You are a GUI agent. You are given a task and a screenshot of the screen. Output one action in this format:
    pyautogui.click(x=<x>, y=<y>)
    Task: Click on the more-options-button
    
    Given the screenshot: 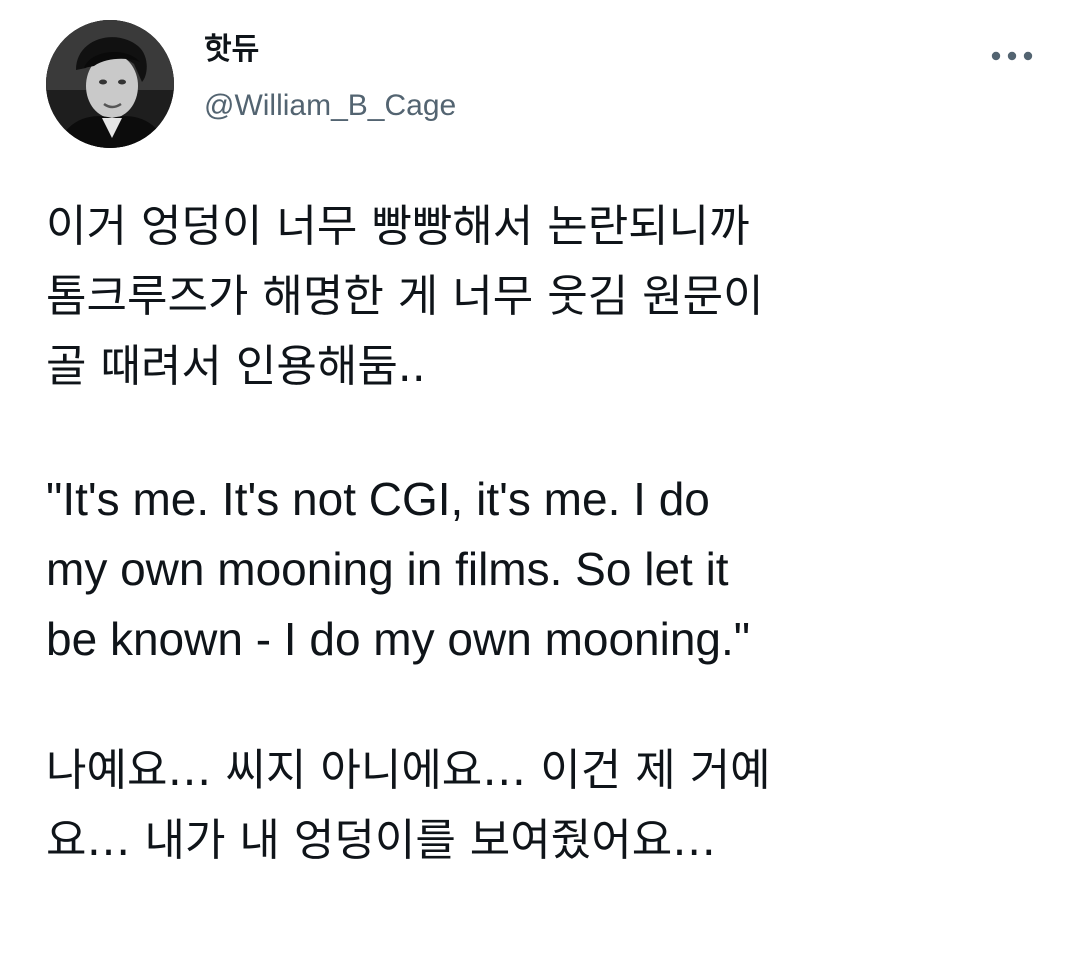 What is the action you would take?
    pyautogui.click(x=1012, y=56)
    